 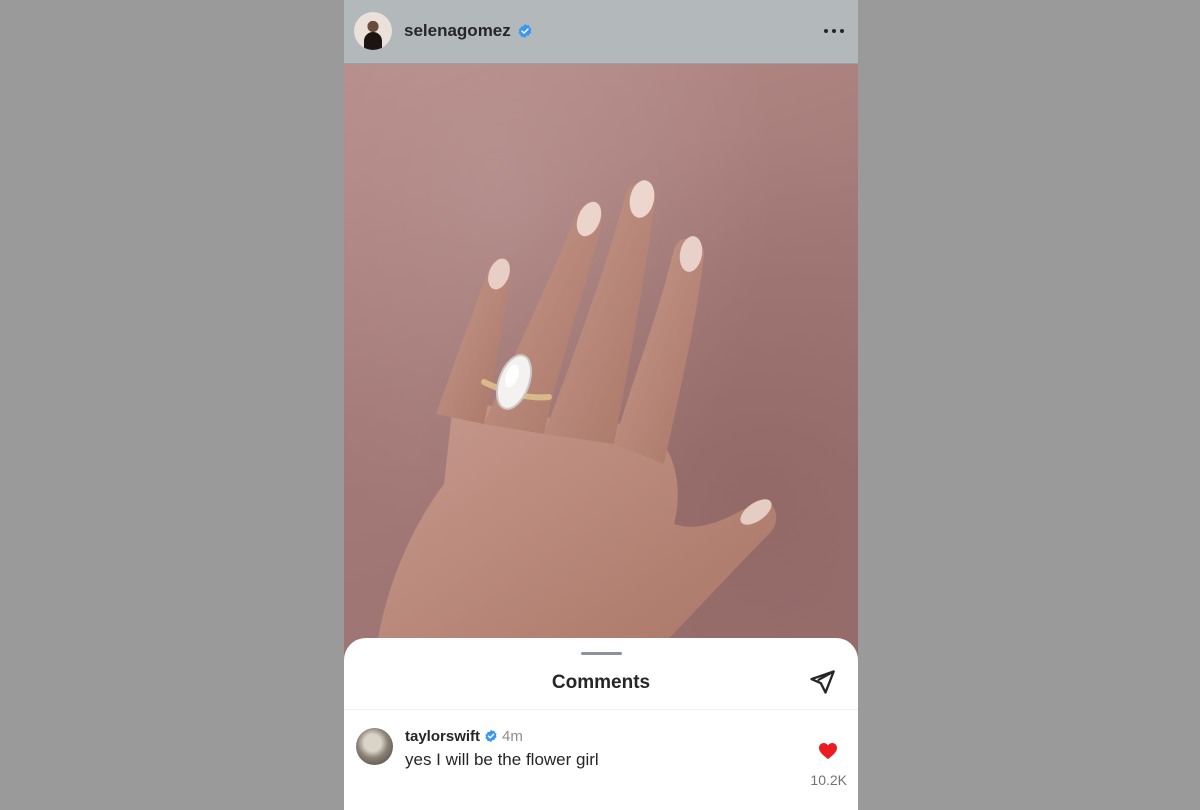 I want to click on more-options-icon, so click(x=834, y=31).